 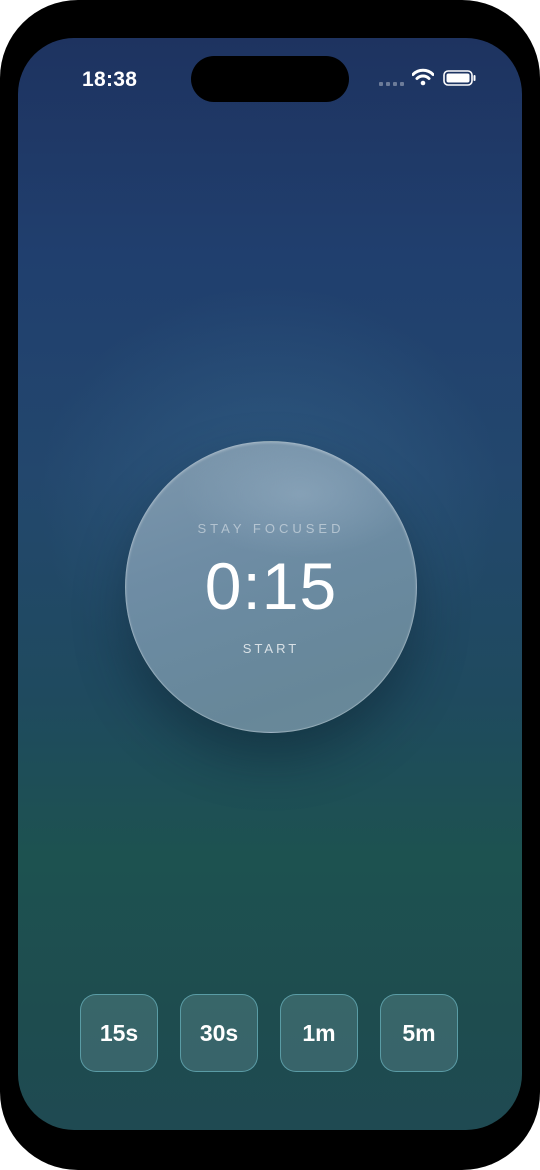 I want to click on signal-dots-icon, so click(x=392, y=84).